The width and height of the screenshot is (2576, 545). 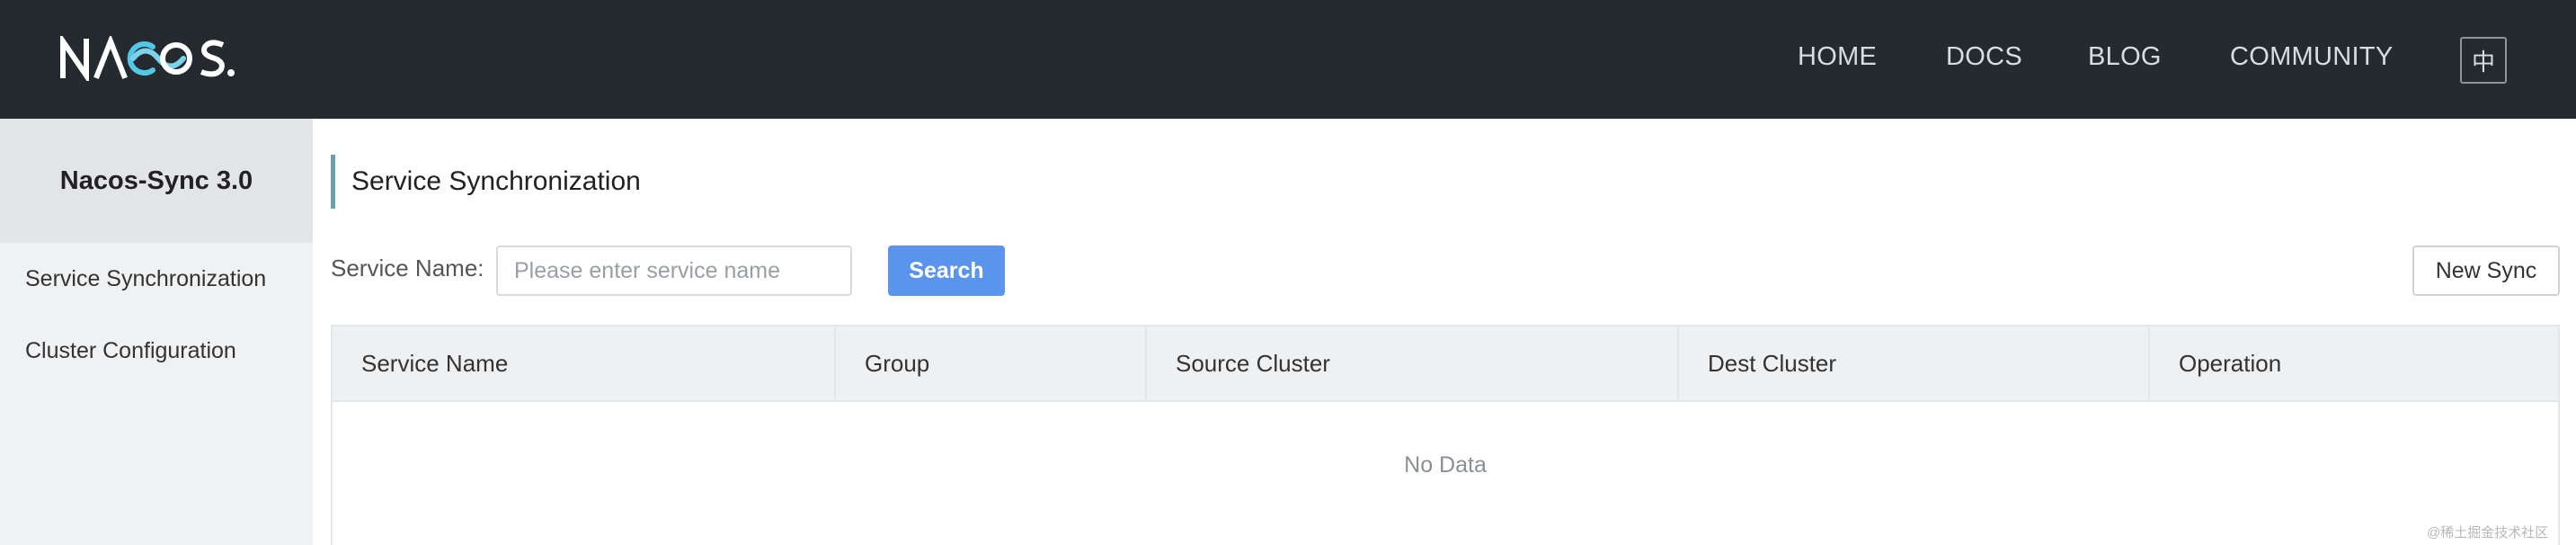 What do you see at coordinates (1984, 57) in the screenshot?
I see `nav-docs-link: DOCS` at bounding box center [1984, 57].